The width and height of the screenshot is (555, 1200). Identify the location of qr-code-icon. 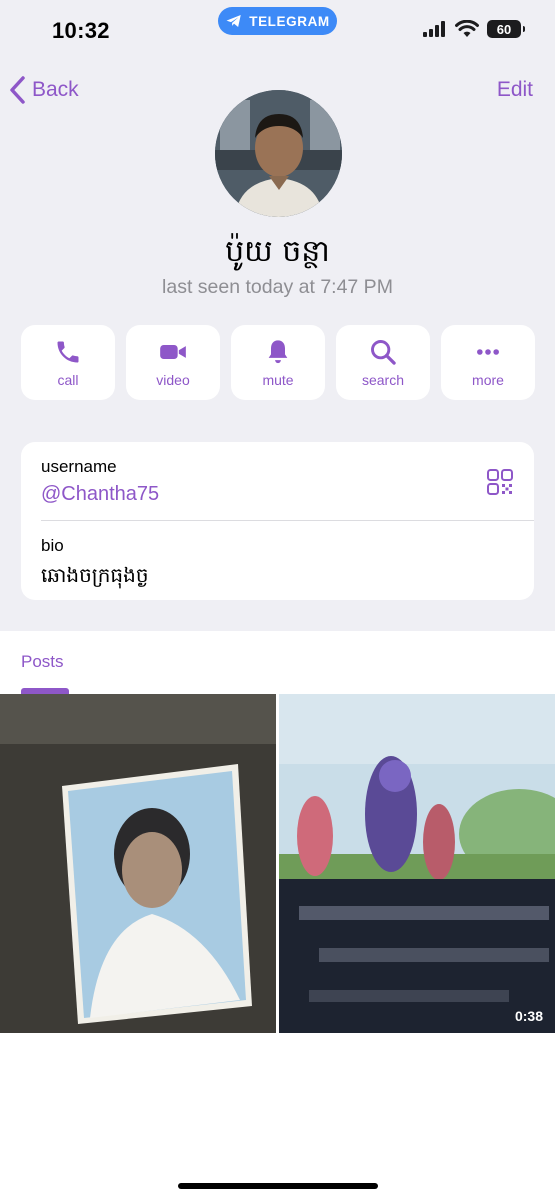
(500, 482).